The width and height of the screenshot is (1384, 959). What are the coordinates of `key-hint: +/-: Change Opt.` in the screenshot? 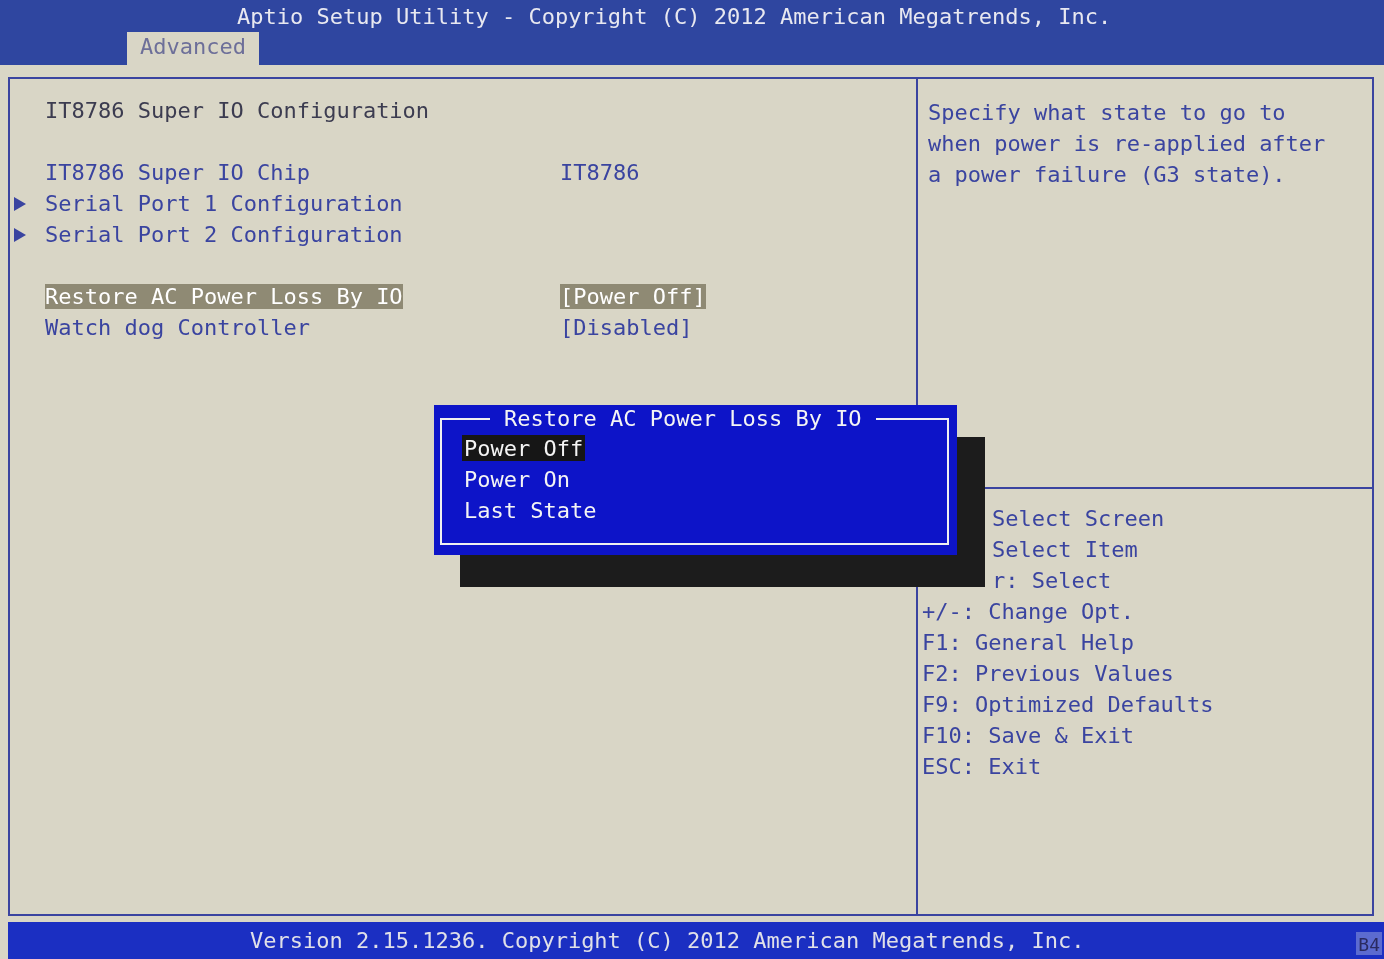 It's located at (1028, 612).